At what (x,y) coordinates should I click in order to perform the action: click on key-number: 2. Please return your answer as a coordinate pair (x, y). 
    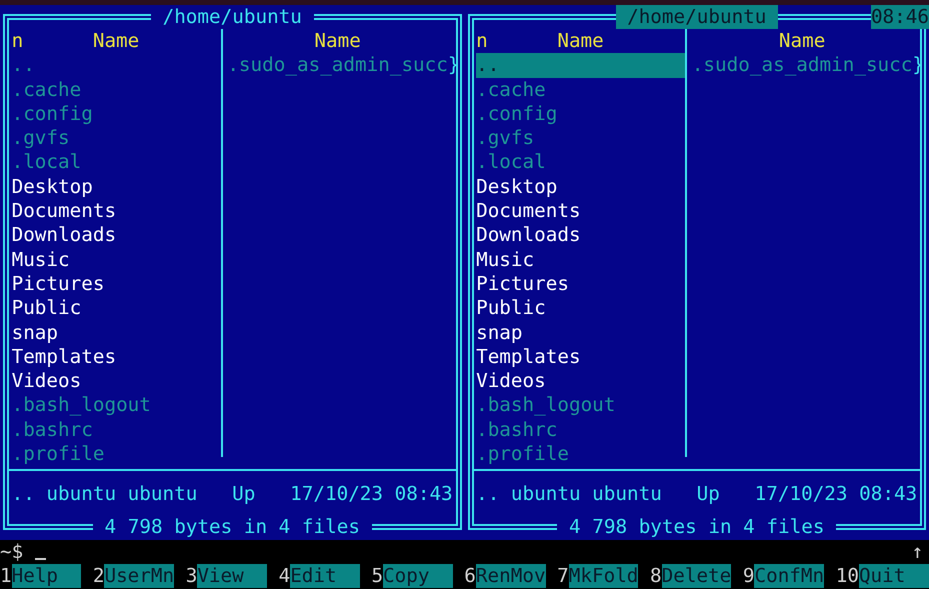
    Looking at the image, I should click on (98, 576).